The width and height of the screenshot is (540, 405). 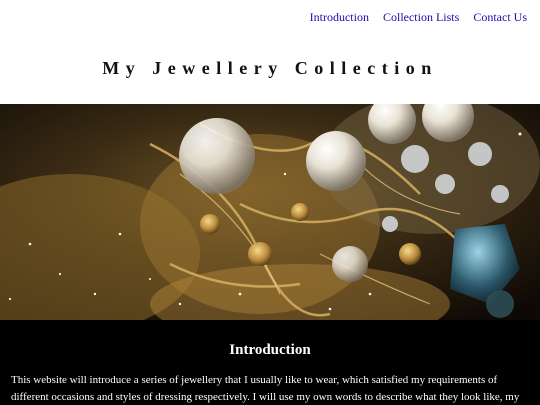 I want to click on intro-heading: Introduction, so click(x=270, y=350).